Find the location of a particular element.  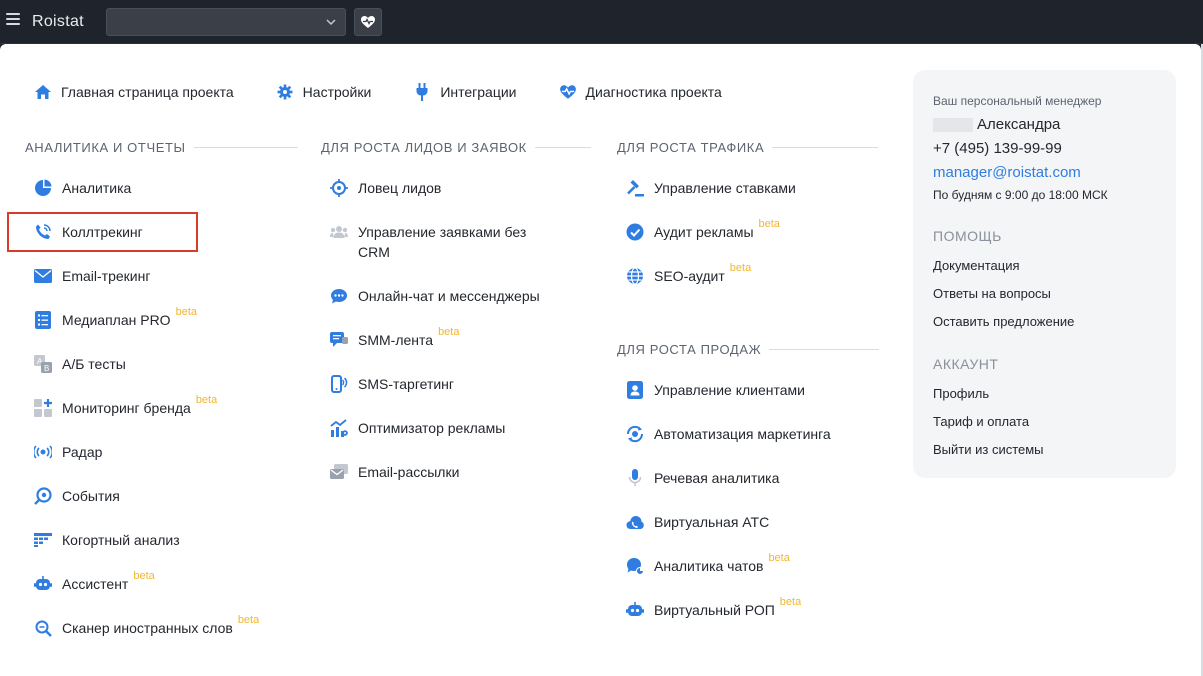

section-traffic-title: ДЛЯ РОСТА ТРАФИКА is located at coordinates (748, 147).